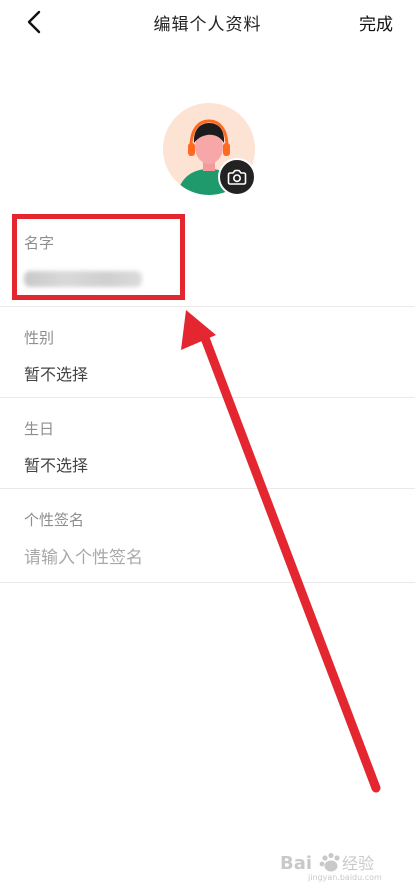  Describe the element at coordinates (56, 374) in the screenshot. I see `gender-value: 暂不选择` at that location.